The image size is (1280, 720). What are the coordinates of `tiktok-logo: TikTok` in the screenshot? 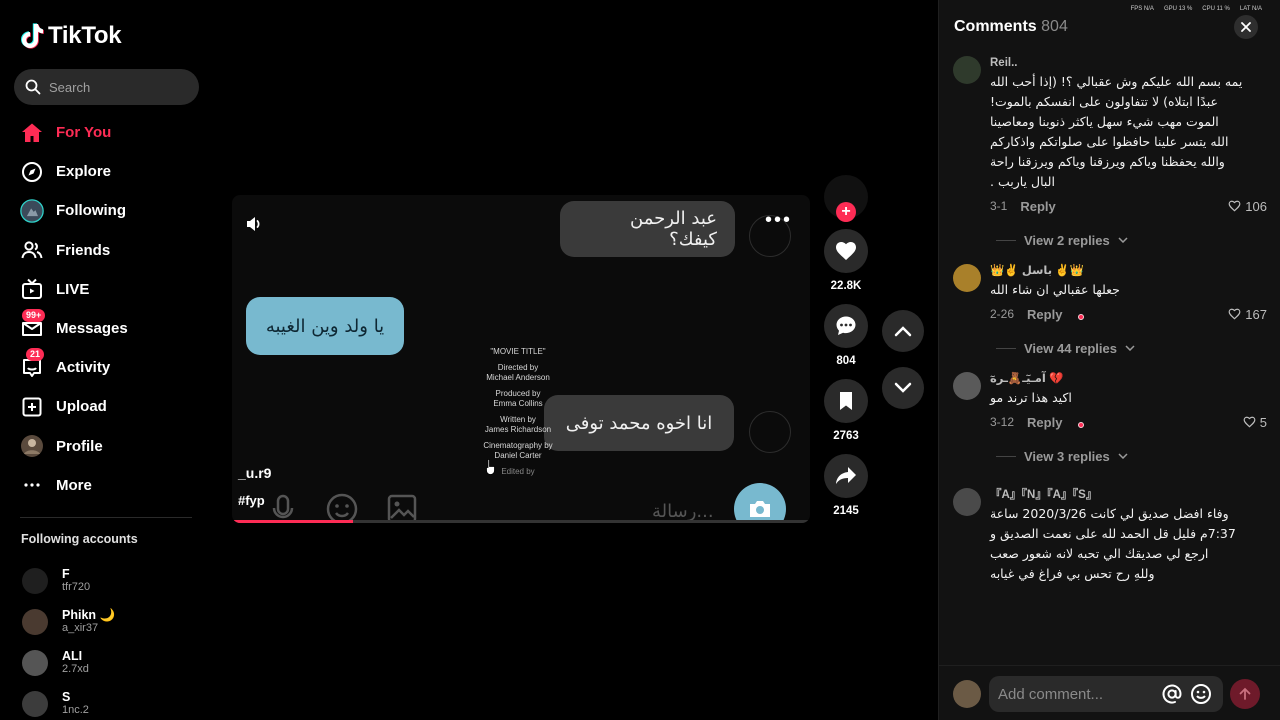 It's located at (71, 36).